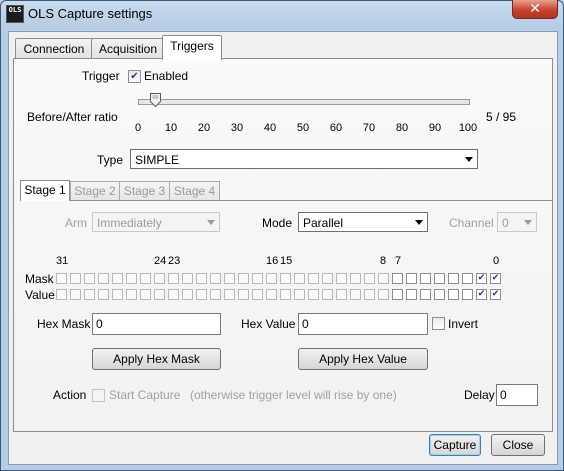 The image size is (564, 471). Describe the element at coordinates (39, 279) in the screenshot. I see `mask-label: Mask` at that location.